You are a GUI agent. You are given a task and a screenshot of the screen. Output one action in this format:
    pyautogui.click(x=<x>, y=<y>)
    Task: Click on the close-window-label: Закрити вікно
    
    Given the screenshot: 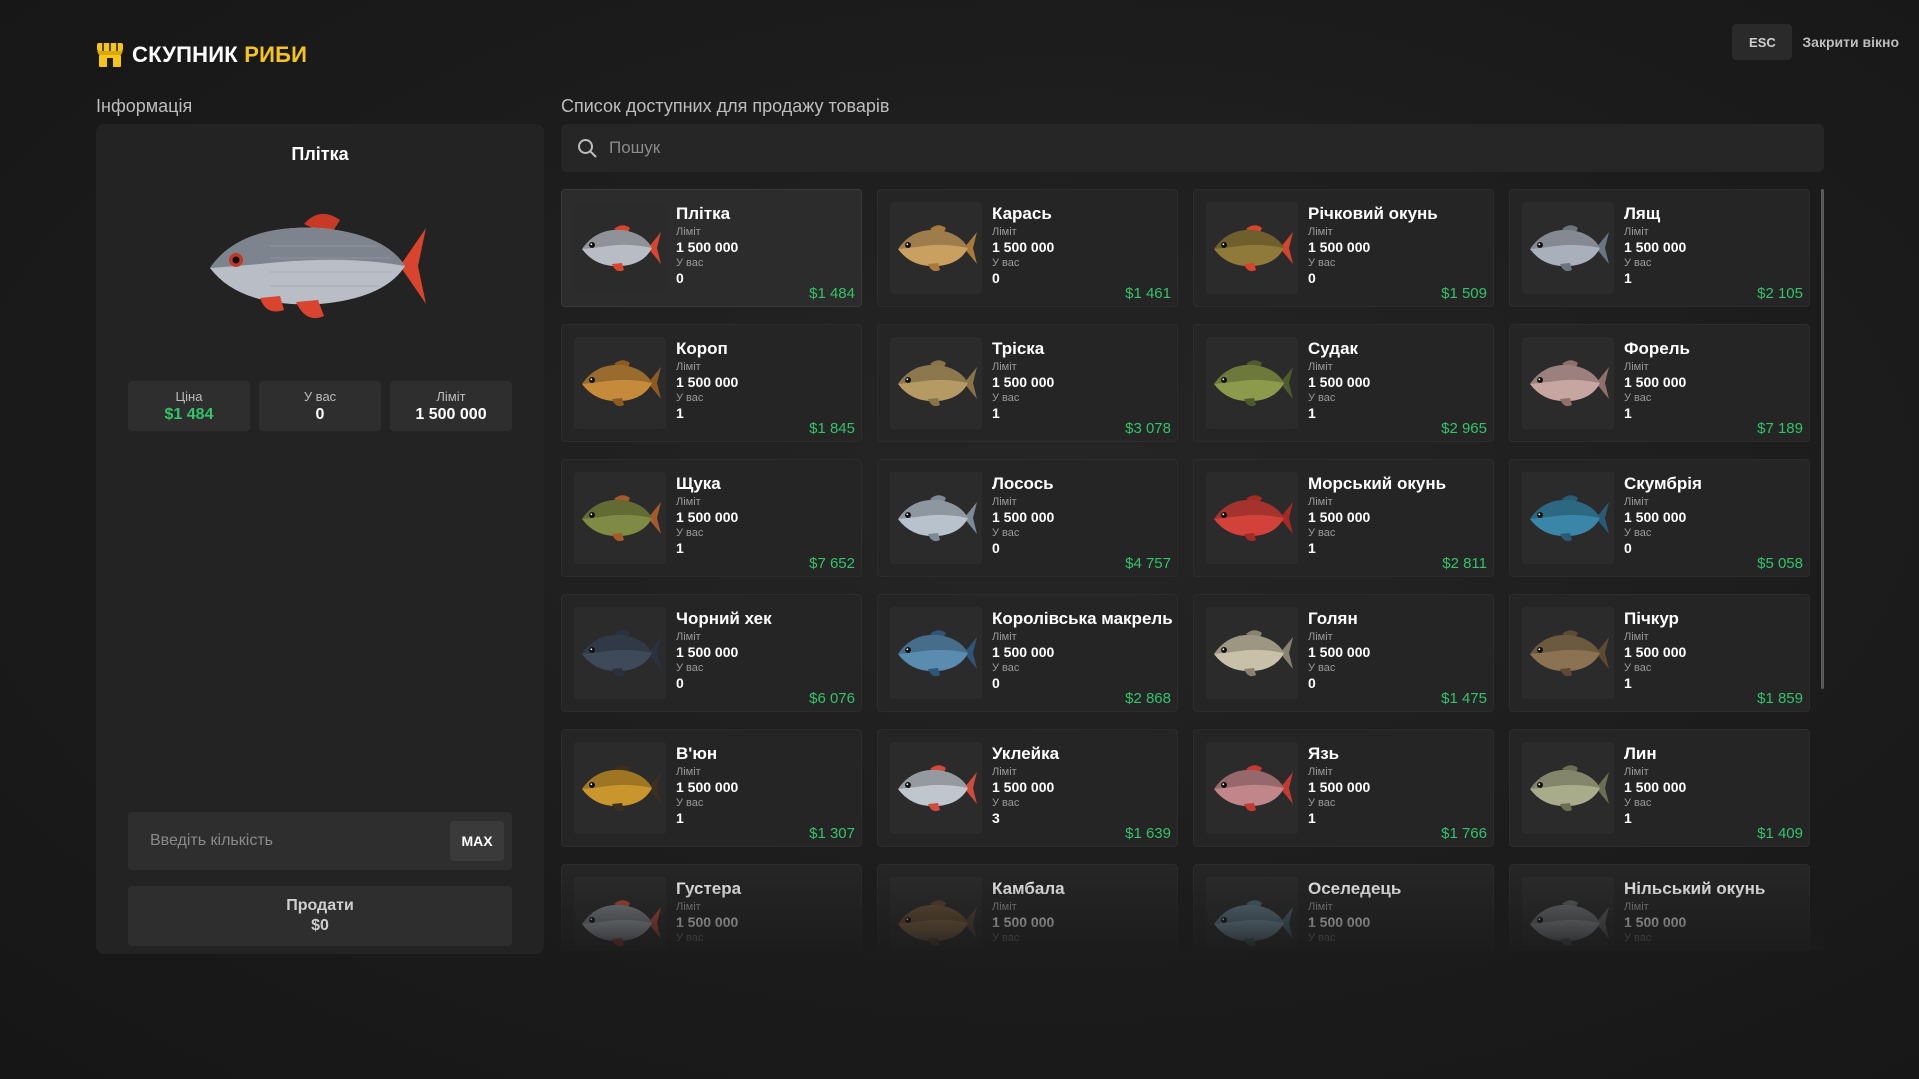 What is the action you would take?
    pyautogui.click(x=1850, y=42)
    